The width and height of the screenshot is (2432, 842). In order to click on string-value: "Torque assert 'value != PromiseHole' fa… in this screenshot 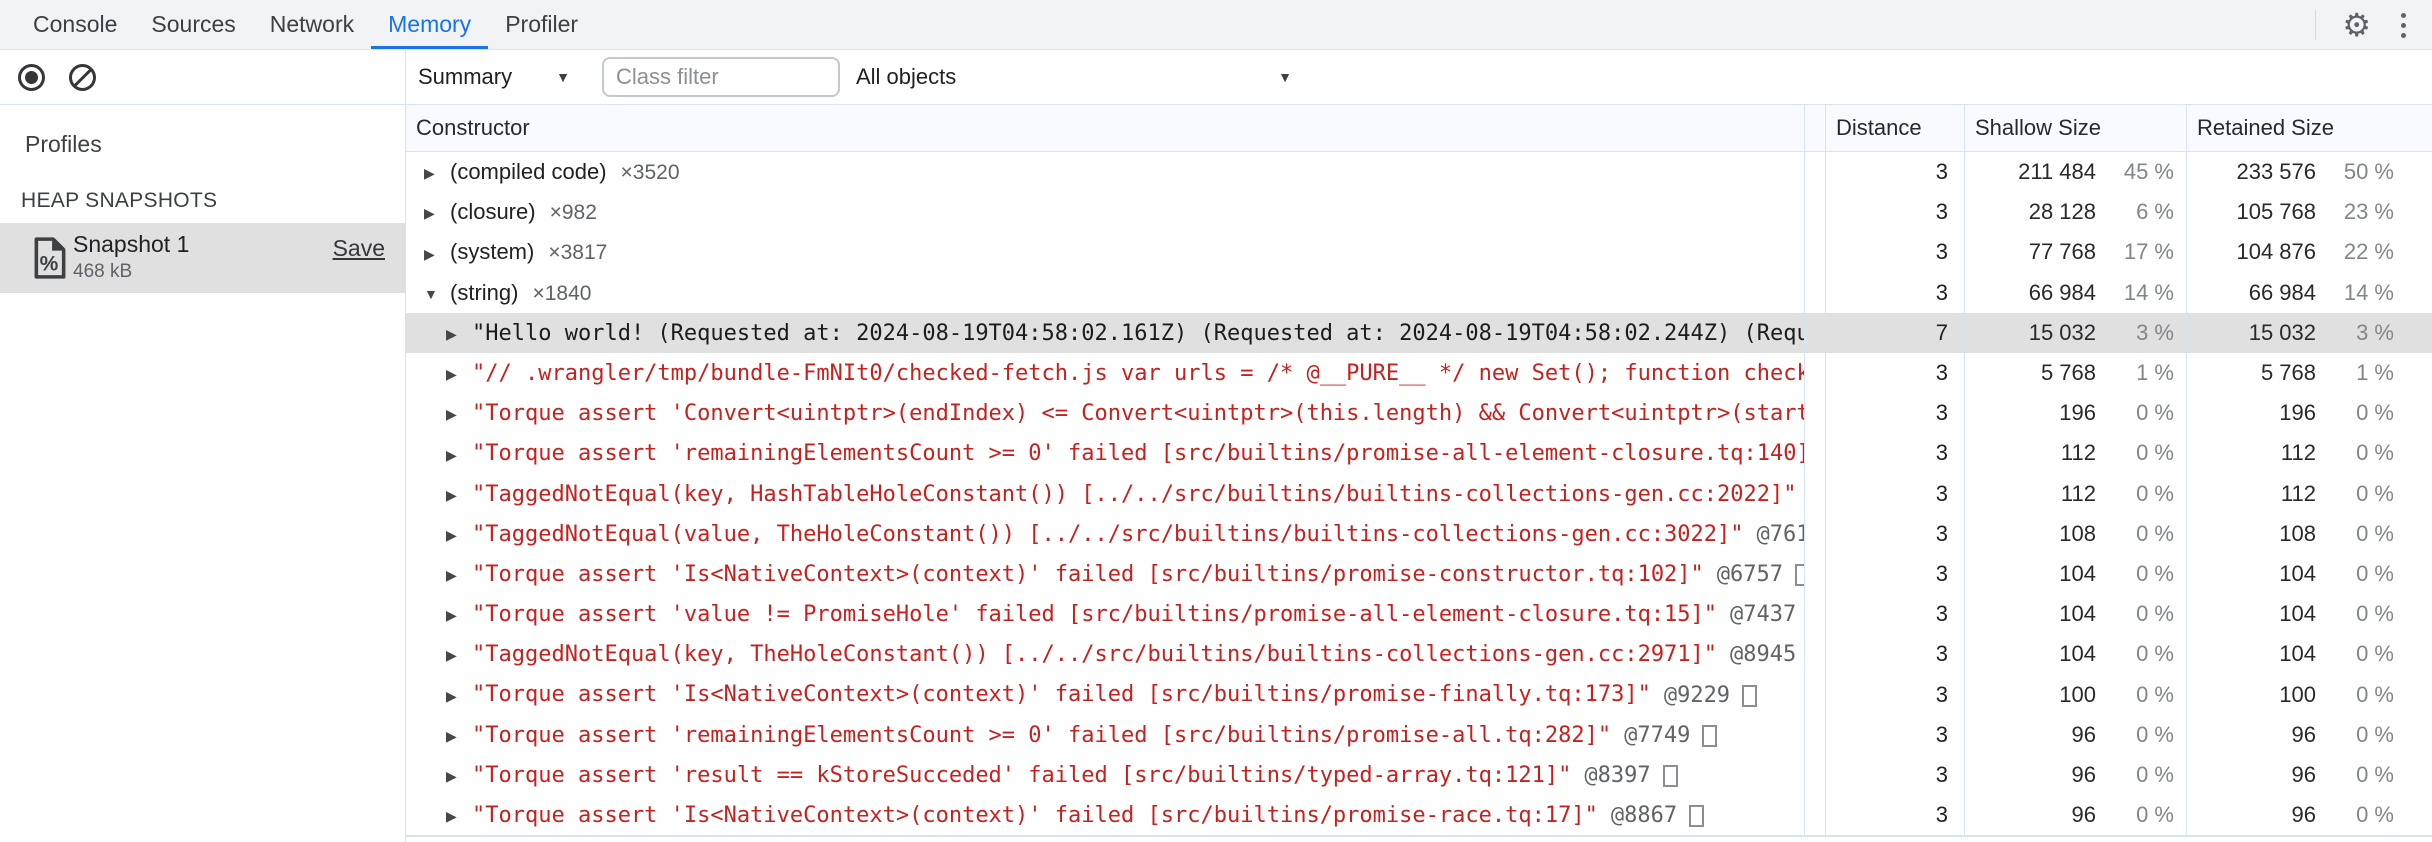, I will do `click(1095, 615)`.